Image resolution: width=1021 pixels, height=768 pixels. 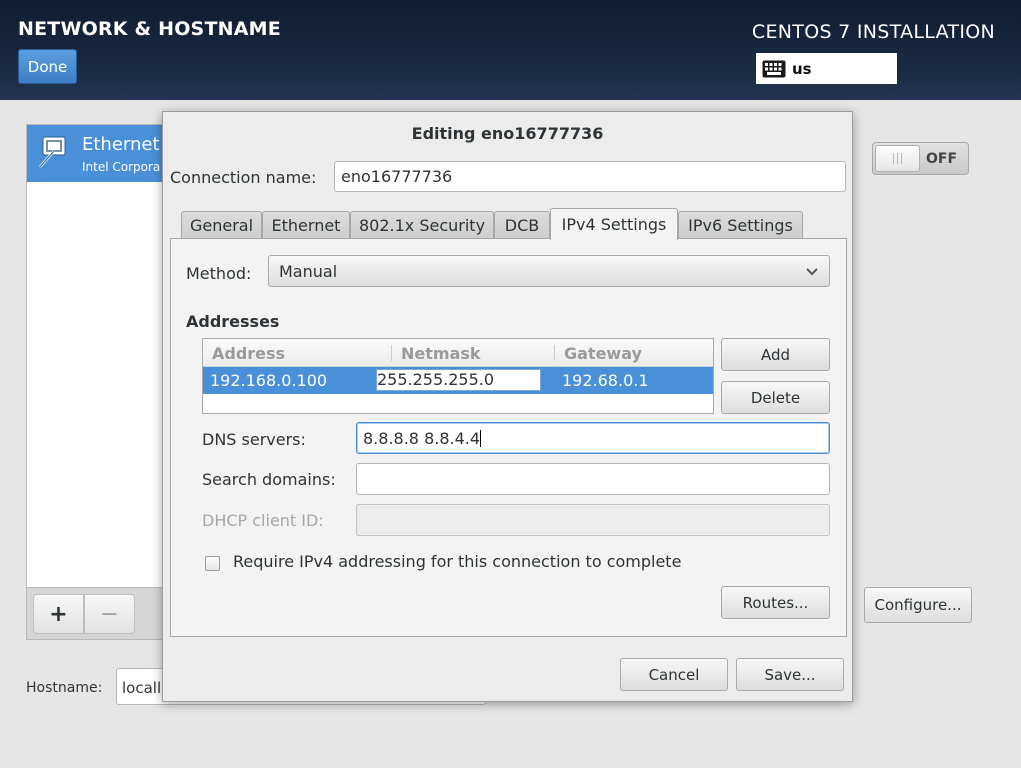 What do you see at coordinates (593, 479) in the screenshot?
I see `search-domains-input` at bounding box center [593, 479].